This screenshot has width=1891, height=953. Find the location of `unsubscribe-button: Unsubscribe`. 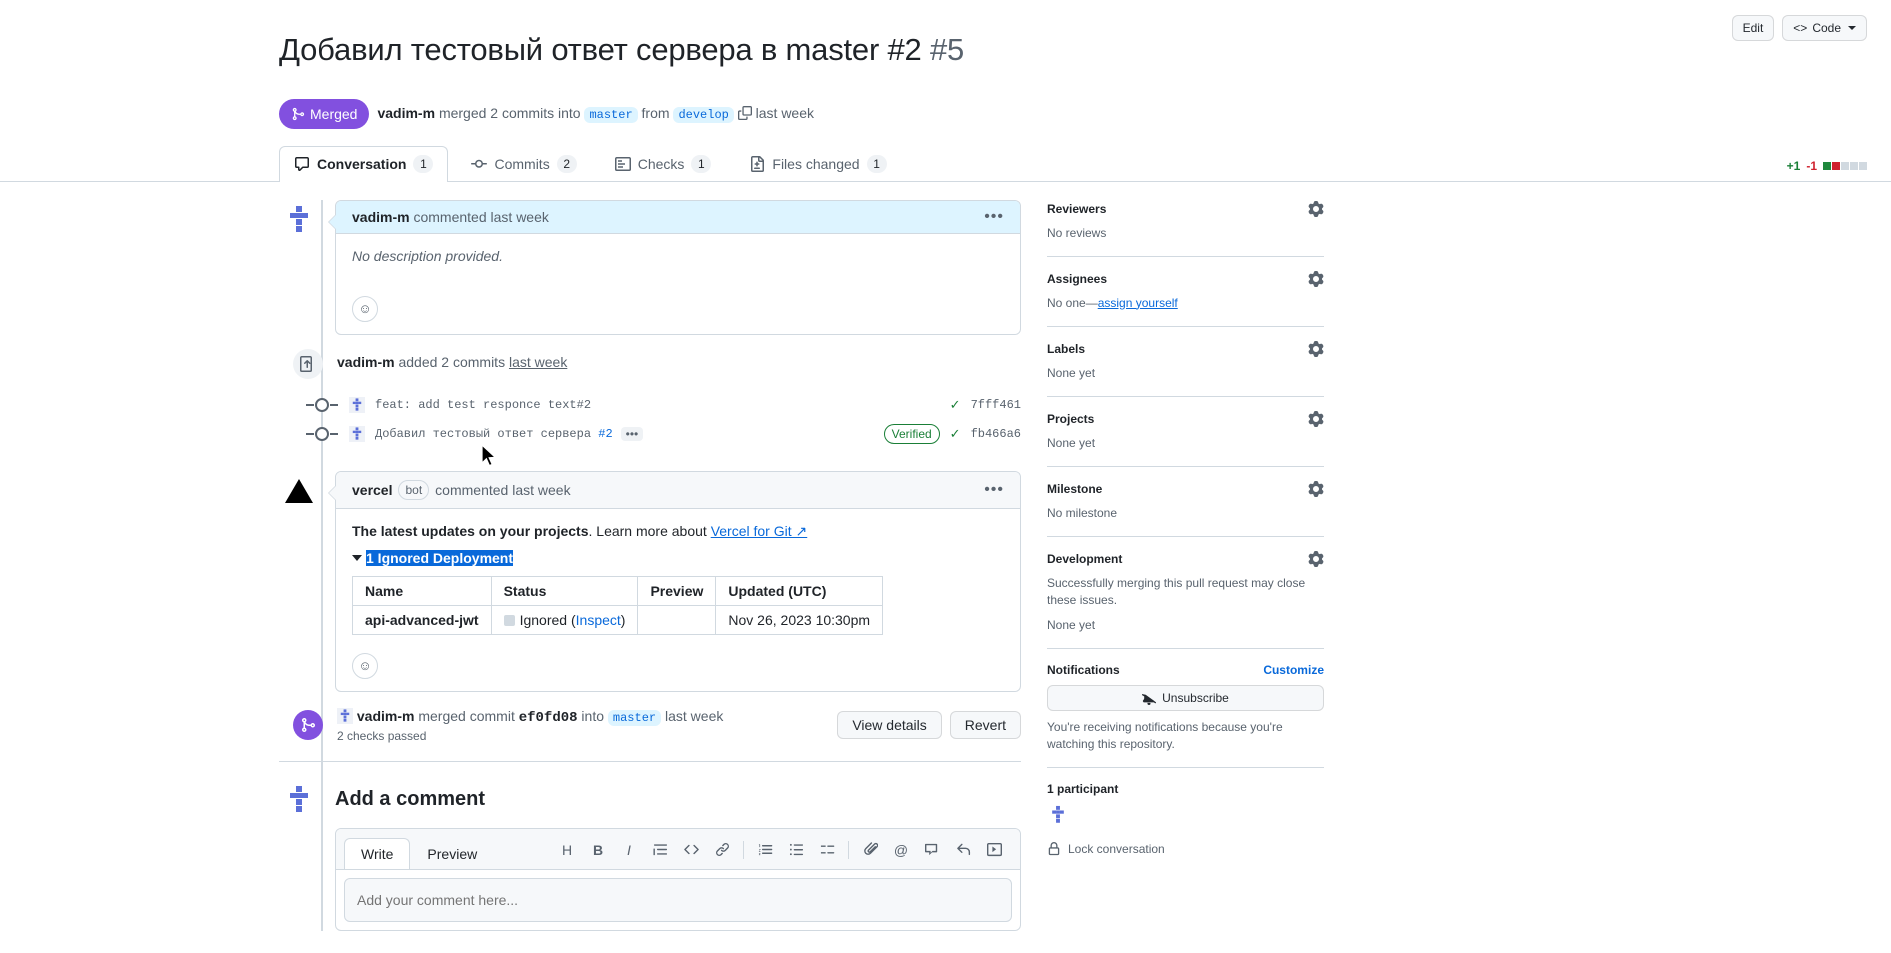

unsubscribe-button: Unsubscribe is located at coordinates (1185, 697).